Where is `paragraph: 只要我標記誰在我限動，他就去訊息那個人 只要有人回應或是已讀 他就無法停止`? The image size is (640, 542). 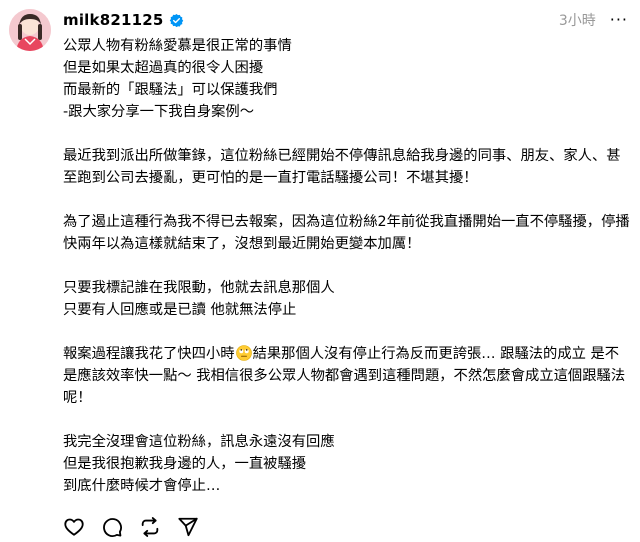 paragraph: 只要我標記誰在我限動，他就去訊息那個人 只要有人回應或是已讀 他就無法停止 is located at coordinates (348, 299).